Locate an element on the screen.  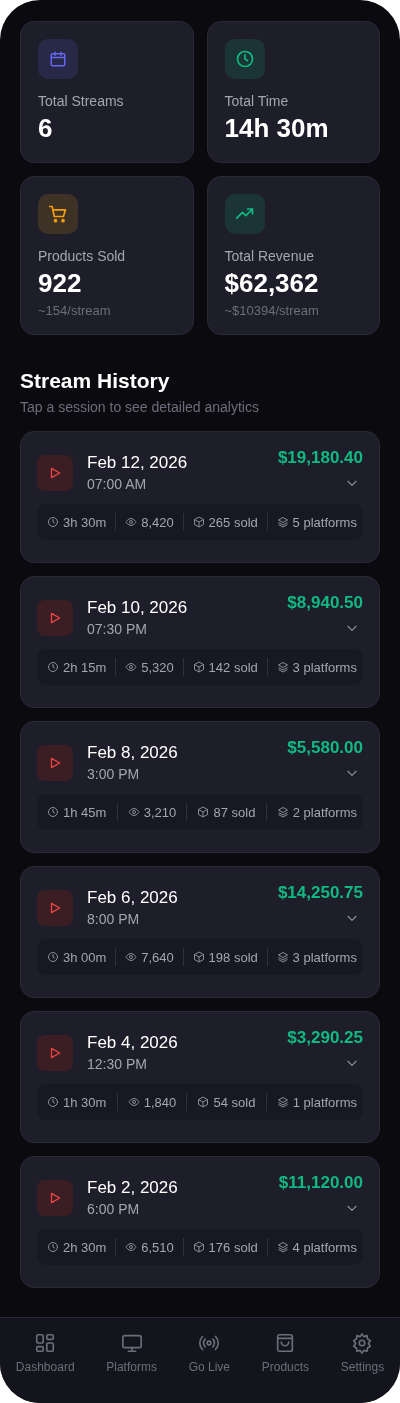
session-revenue: $3,290.25 is located at coordinates (325, 1038).